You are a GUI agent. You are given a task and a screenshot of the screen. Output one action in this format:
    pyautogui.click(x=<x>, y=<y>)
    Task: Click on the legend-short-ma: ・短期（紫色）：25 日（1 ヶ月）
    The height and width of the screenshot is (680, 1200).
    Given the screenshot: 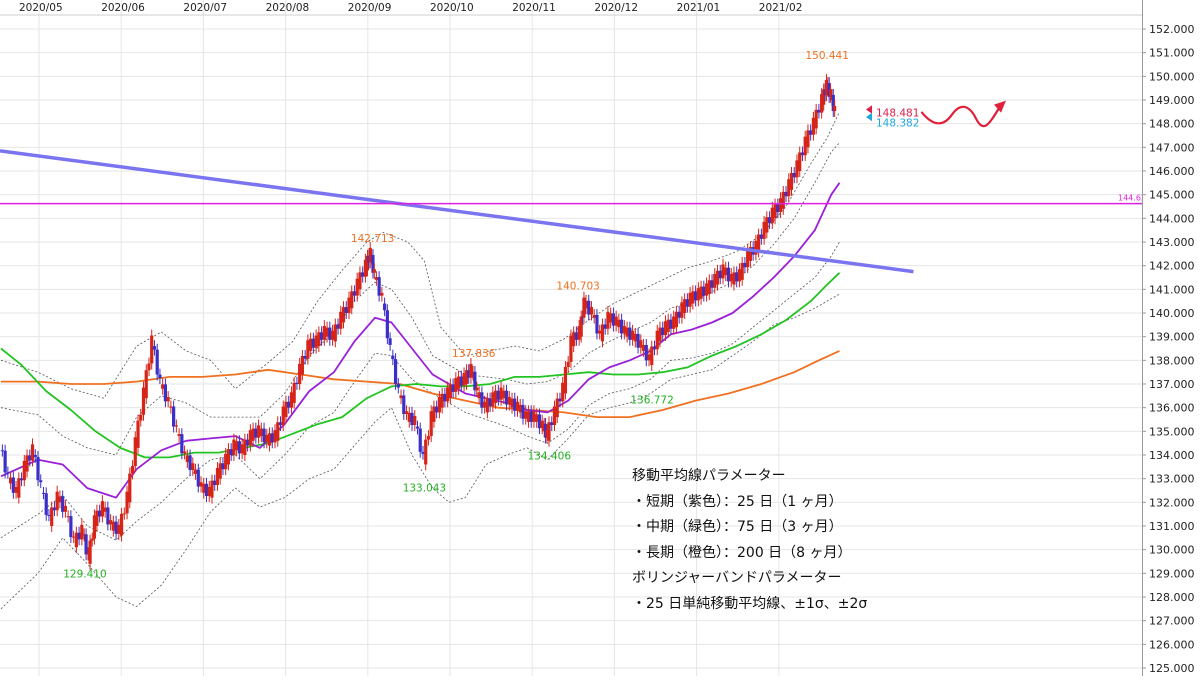 What is the action you would take?
    pyautogui.click(x=737, y=501)
    